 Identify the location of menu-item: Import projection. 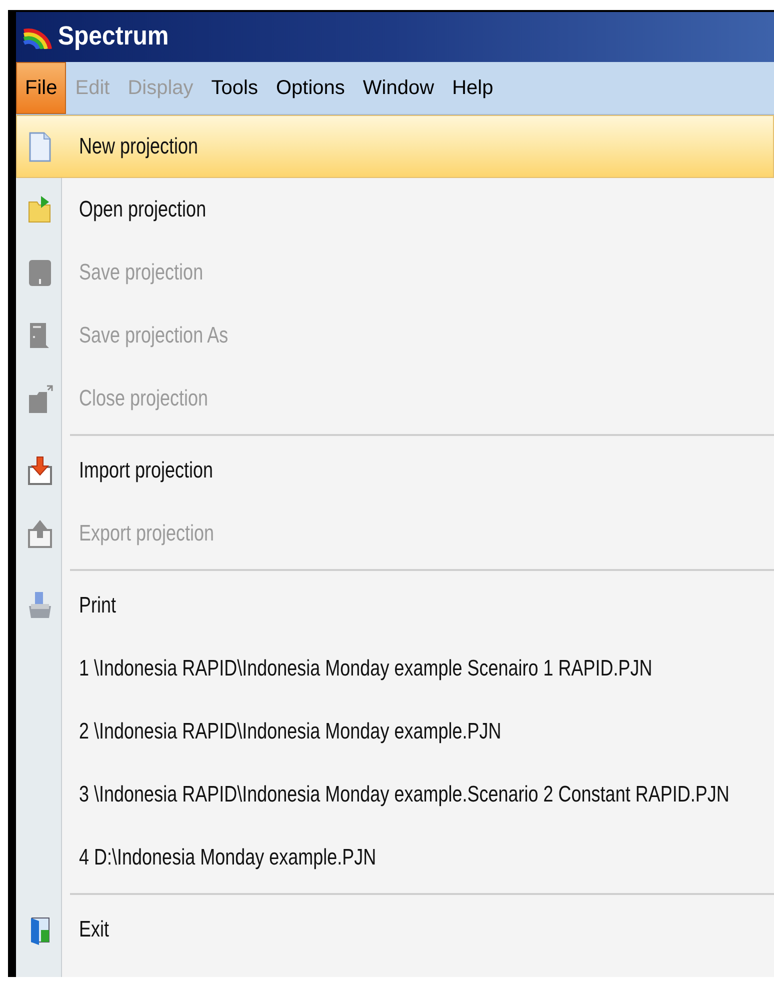
(395, 470).